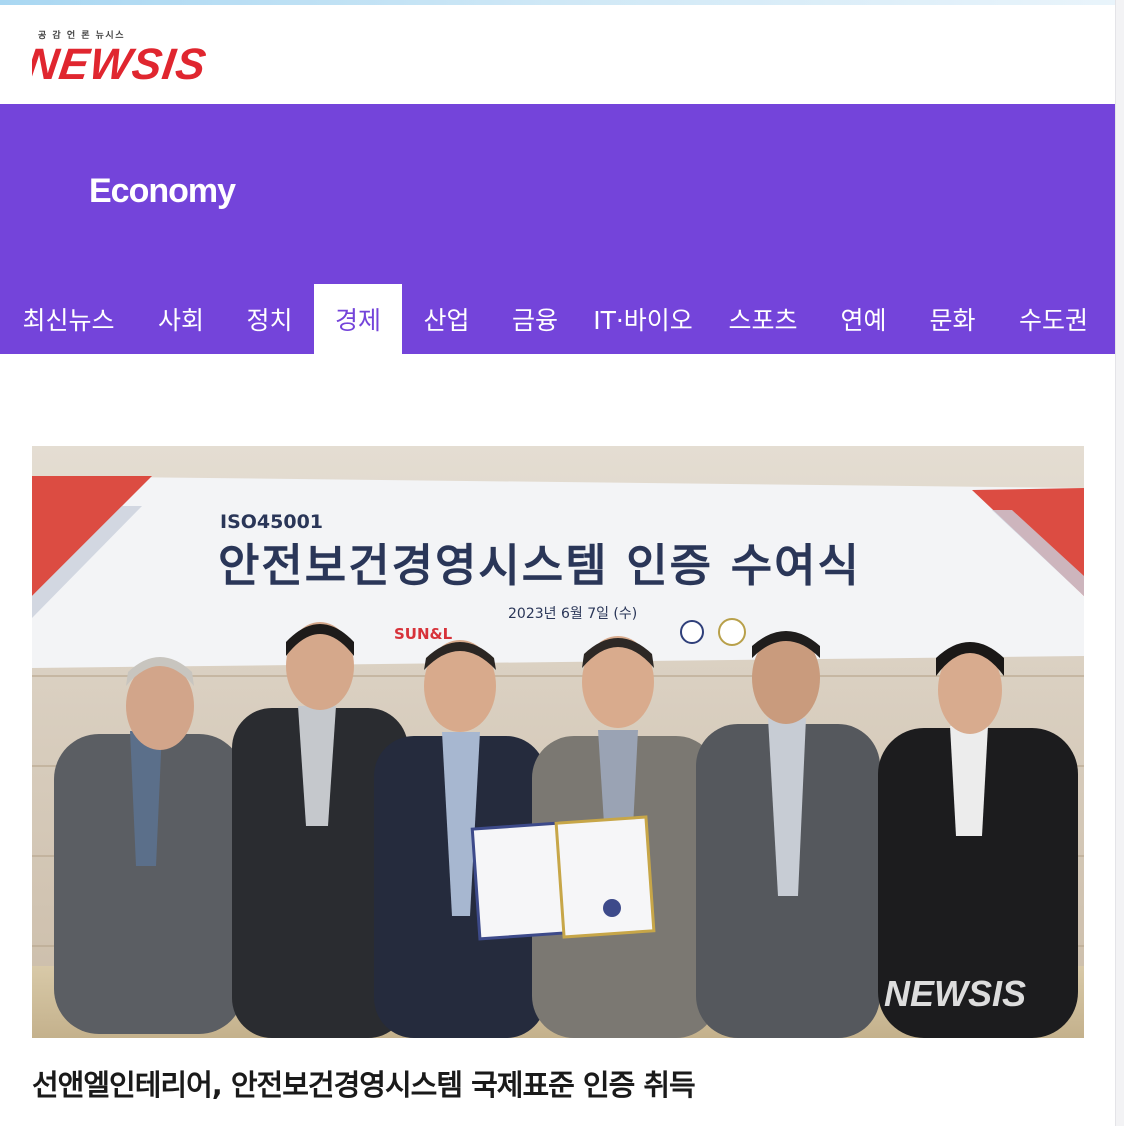 Image resolution: width=1124 pixels, height=1126 pixels. What do you see at coordinates (446, 319) in the screenshot?
I see `nav-item-4: 산업` at bounding box center [446, 319].